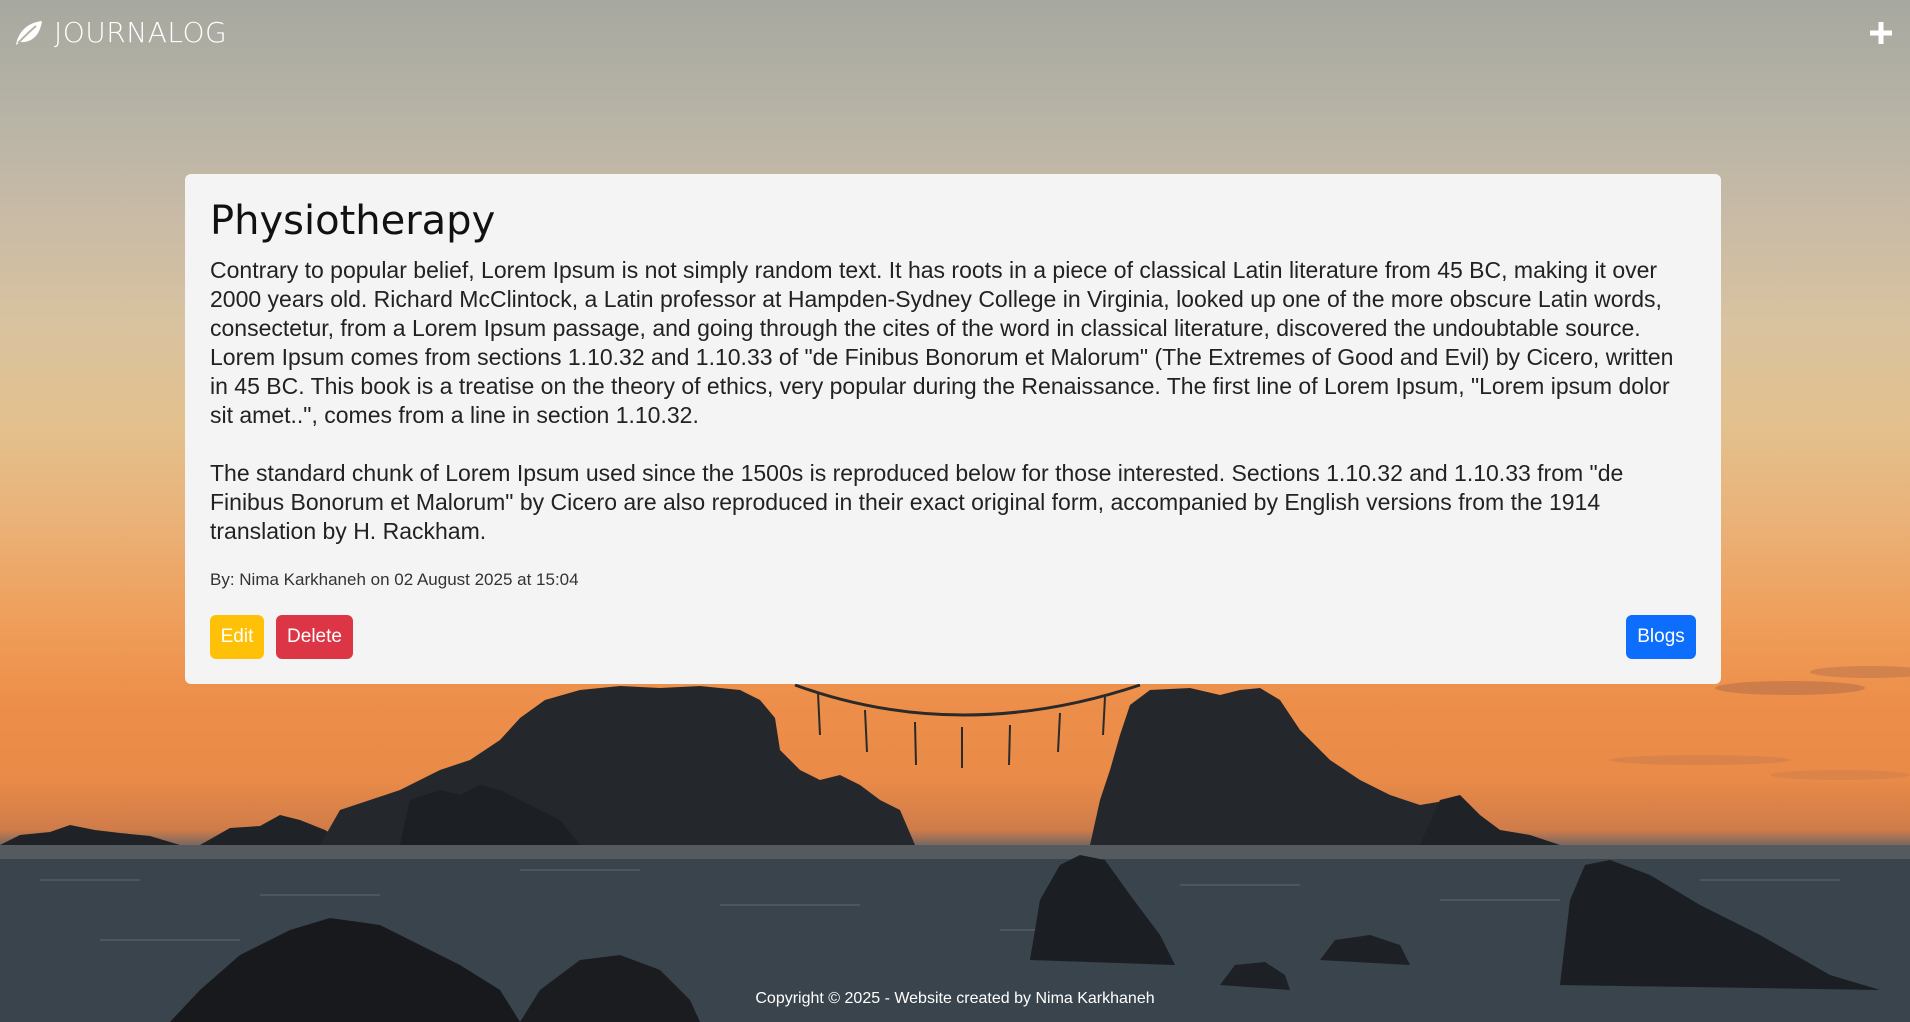  Describe the element at coordinates (953, 637) in the screenshot. I see `post-actions: Edit Delete Blogs` at that location.